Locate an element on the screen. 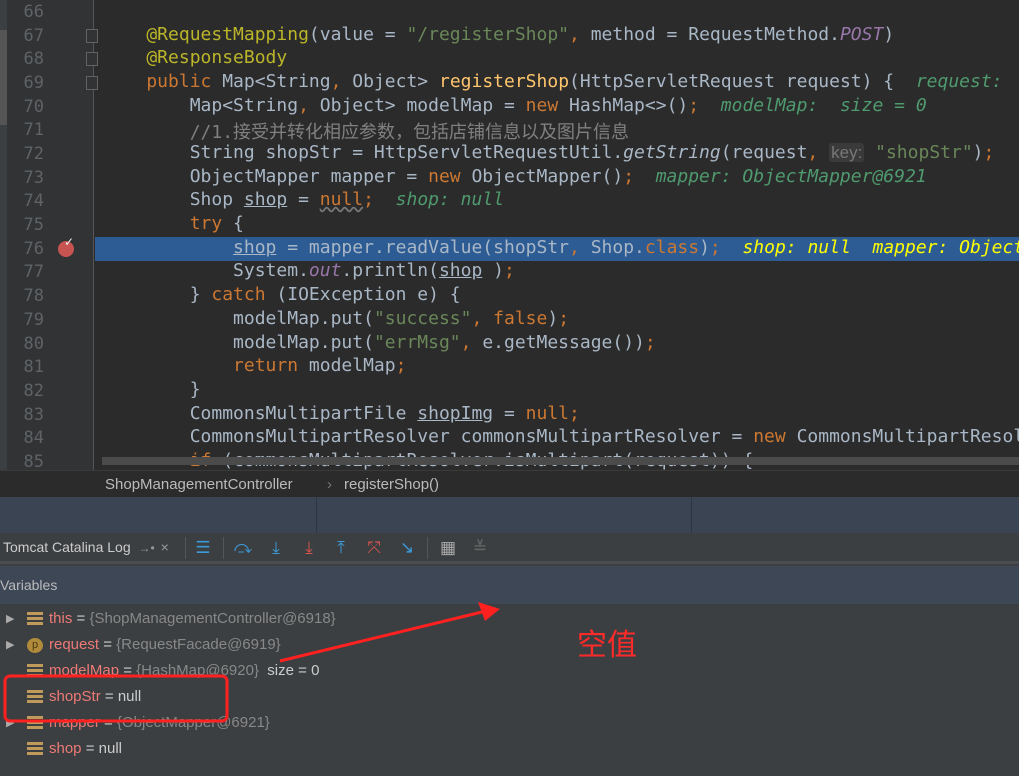 This screenshot has width=1019, height=776. code-token: POST is located at coordinates (861, 34).